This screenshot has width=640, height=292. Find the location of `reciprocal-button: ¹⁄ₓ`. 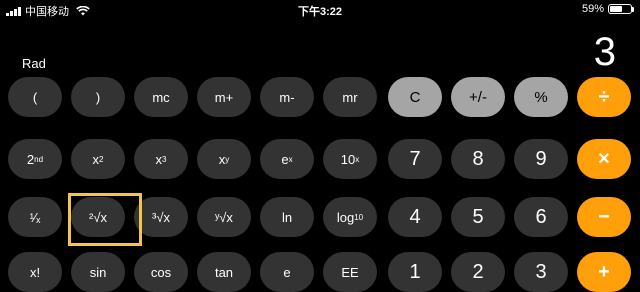

reciprocal-button: ¹⁄ₓ is located at coordinates (35, 217).